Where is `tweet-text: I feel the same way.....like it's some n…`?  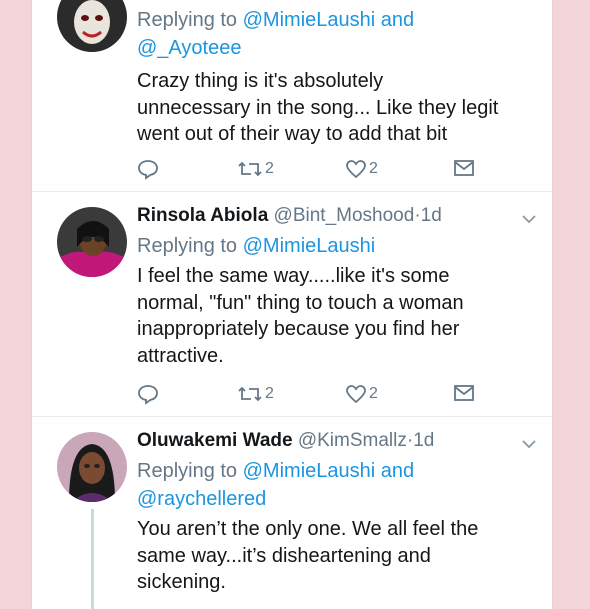
tweet-text: I feel the same way.....like it's some n… is located at coordinates (335, 316).